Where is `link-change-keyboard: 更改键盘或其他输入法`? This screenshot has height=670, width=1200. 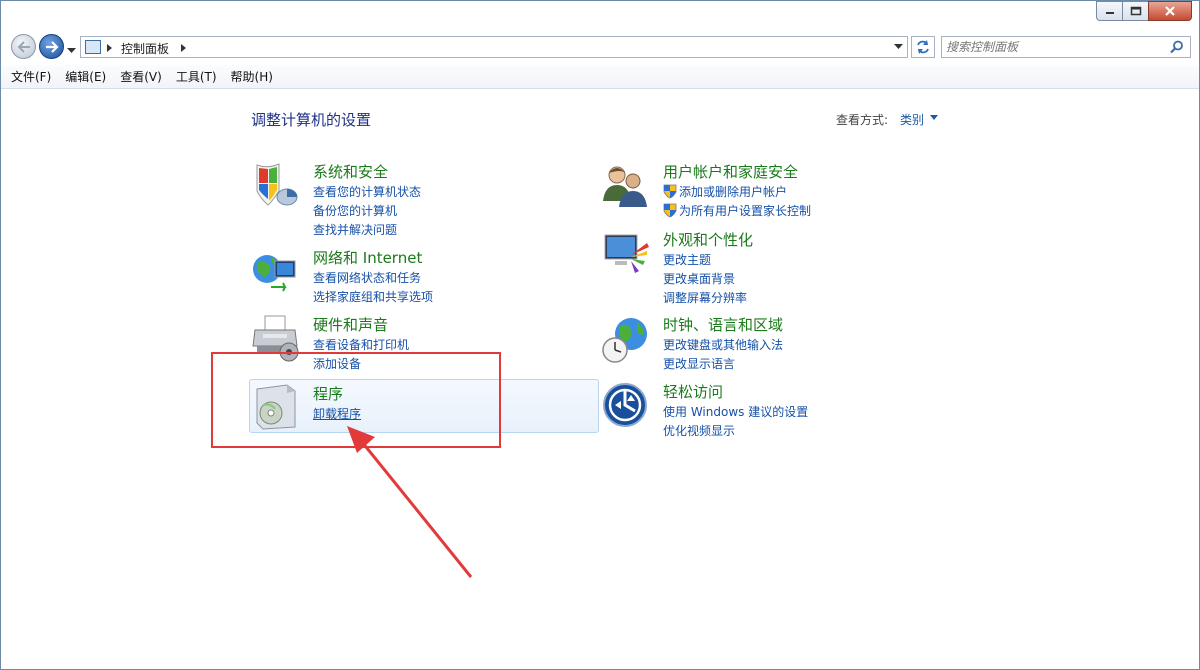
link-change-keyboard: 更改键盘或其他输入法 is located at coordinates (723, 344).